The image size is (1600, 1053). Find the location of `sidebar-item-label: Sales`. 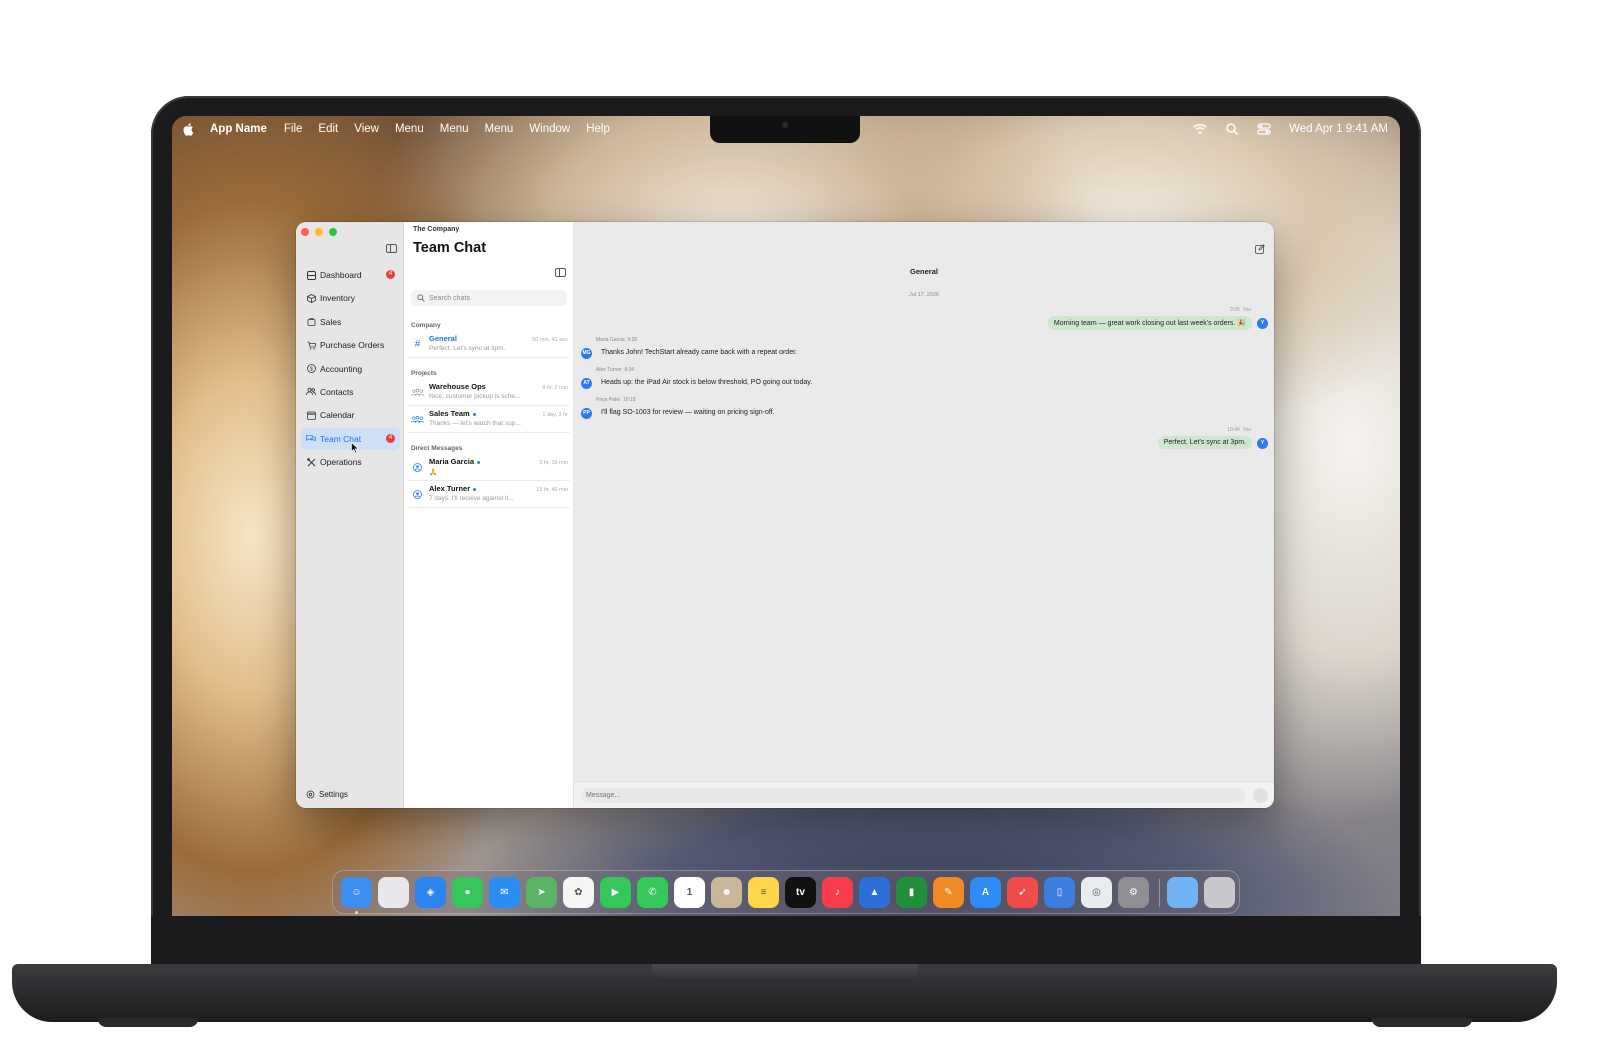

sidebar-item-label: Sales is located at coordinates (331, 321).